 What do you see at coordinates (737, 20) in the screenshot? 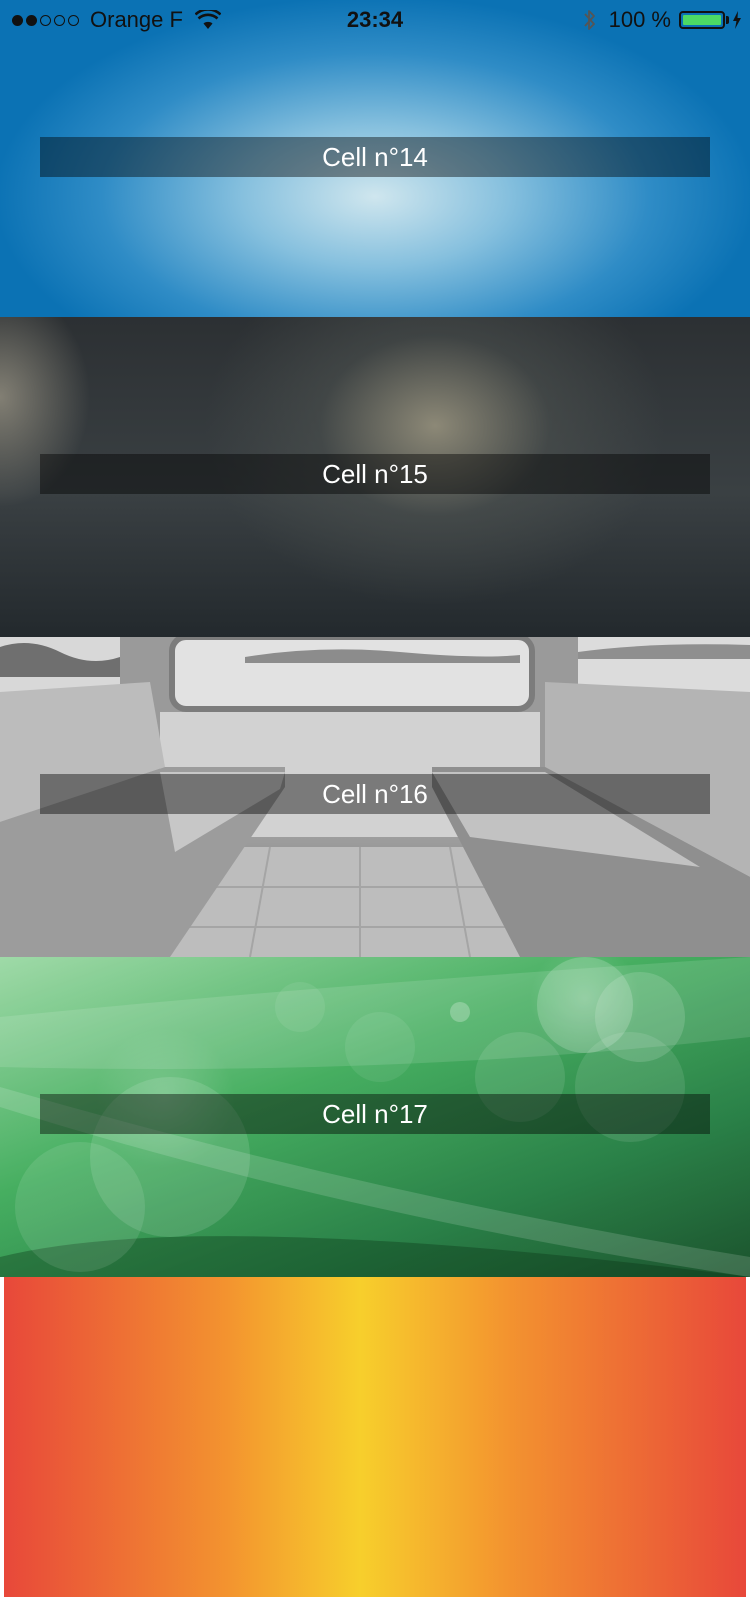
I see `charging-icon` at bounding box center [737, 20].